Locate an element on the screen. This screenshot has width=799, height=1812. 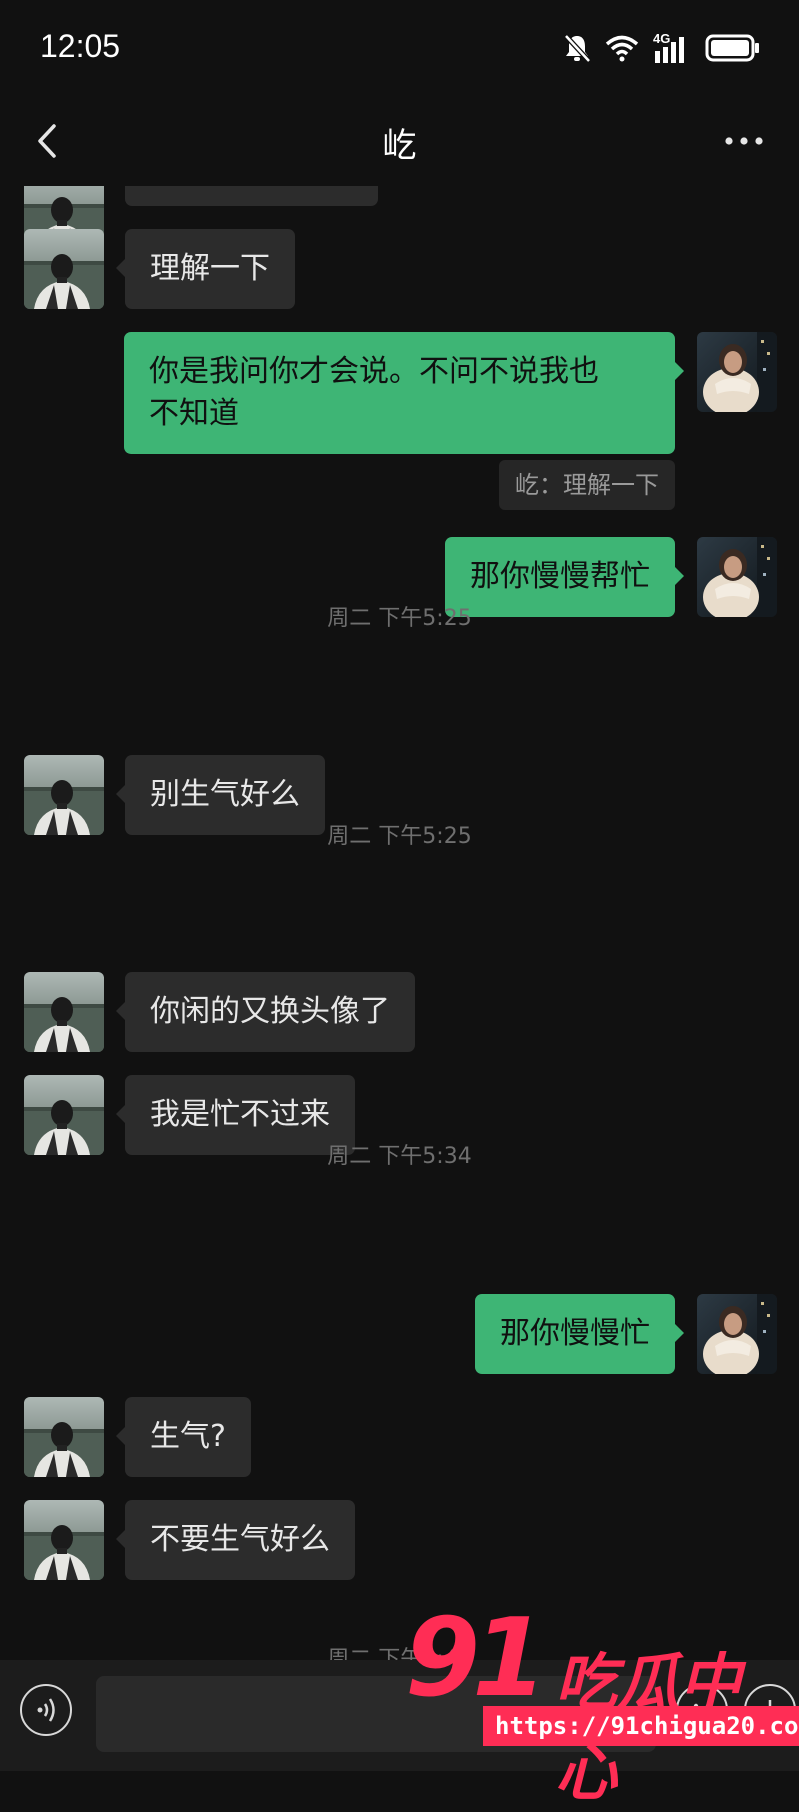
message-text-line: 你是我问你才会说。不问不说我也 is located at coordinates (374, 371).